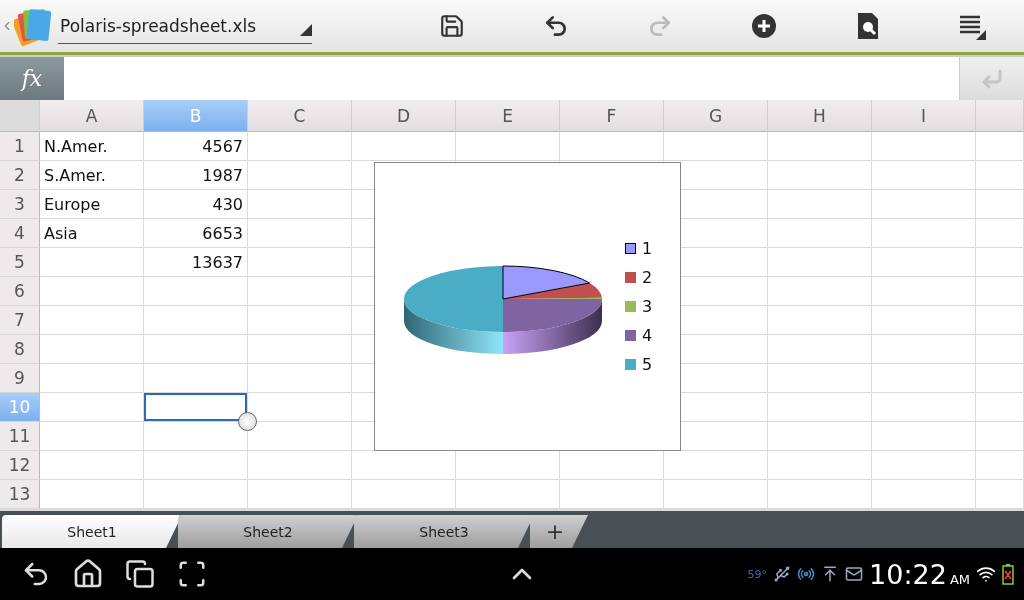  What do you see at coordinates (820, 116) in the screenshot?
I see `column-header: H` at bounding box center [820, 116].